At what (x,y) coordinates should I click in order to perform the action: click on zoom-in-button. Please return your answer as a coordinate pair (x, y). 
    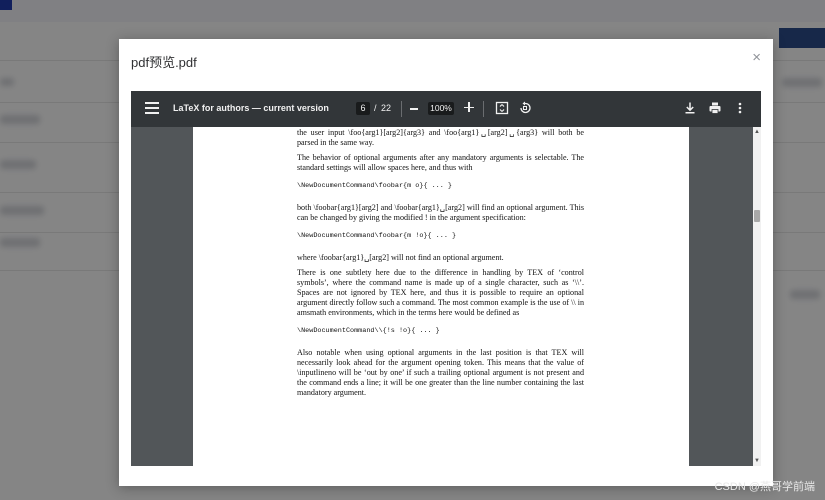
    Looking at the image, I should click on (469, 107).